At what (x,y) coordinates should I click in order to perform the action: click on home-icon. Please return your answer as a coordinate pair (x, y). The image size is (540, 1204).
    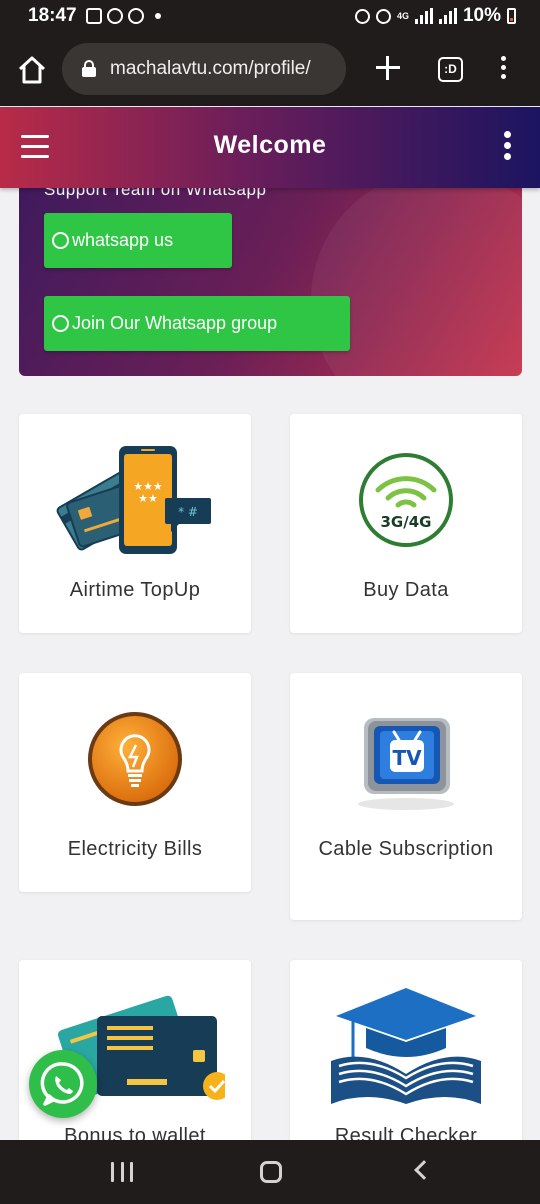
    Looking at the image, I should click on (32, 70).